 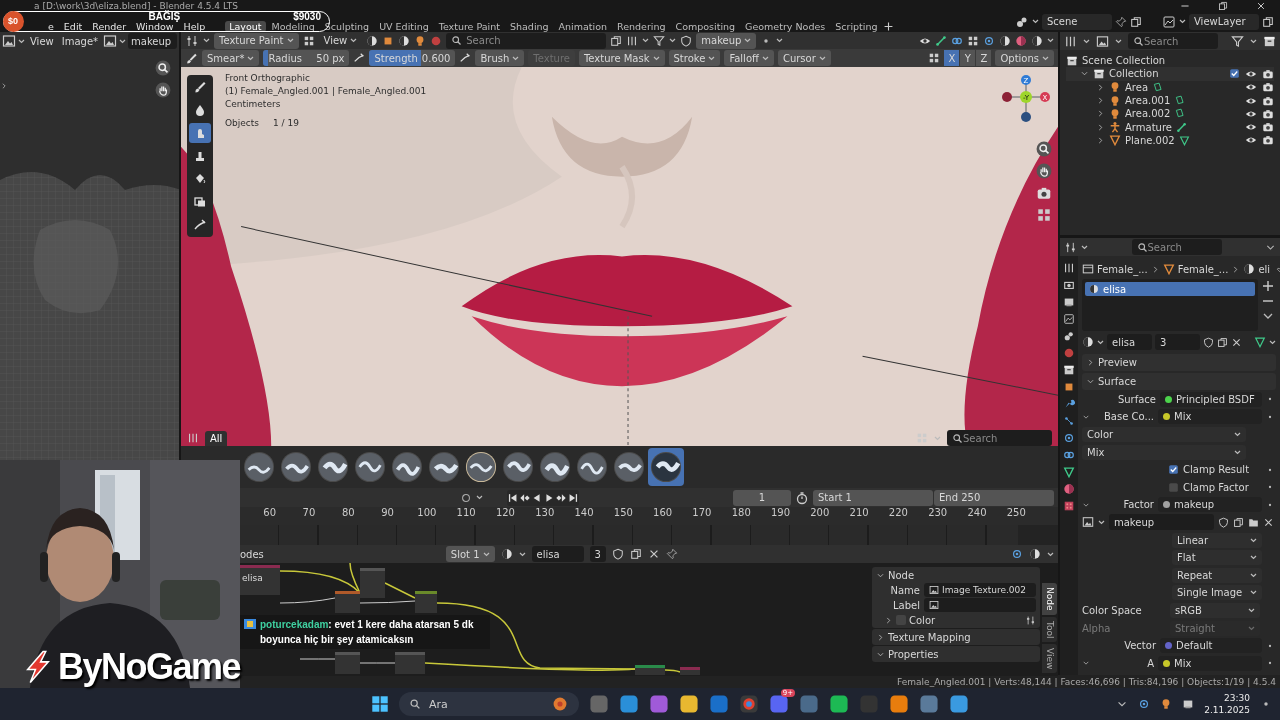 What do you see at coordinates (1179, 381) in the screenshot?
I see `panel-header: Surface` at bounding box center [1179, 381].